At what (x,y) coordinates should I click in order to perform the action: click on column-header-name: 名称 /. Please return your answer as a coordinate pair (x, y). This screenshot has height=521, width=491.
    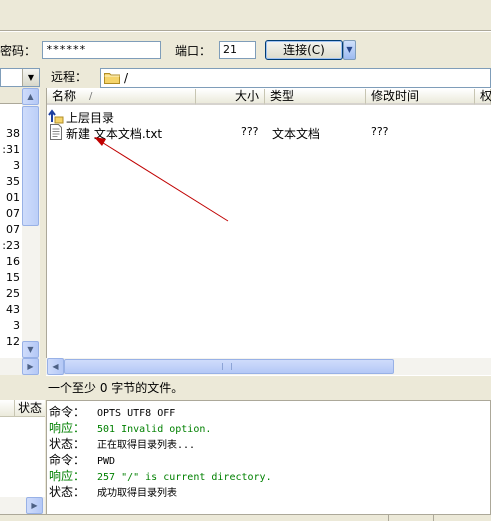
    Looking at the image, I should click on (121, 97).